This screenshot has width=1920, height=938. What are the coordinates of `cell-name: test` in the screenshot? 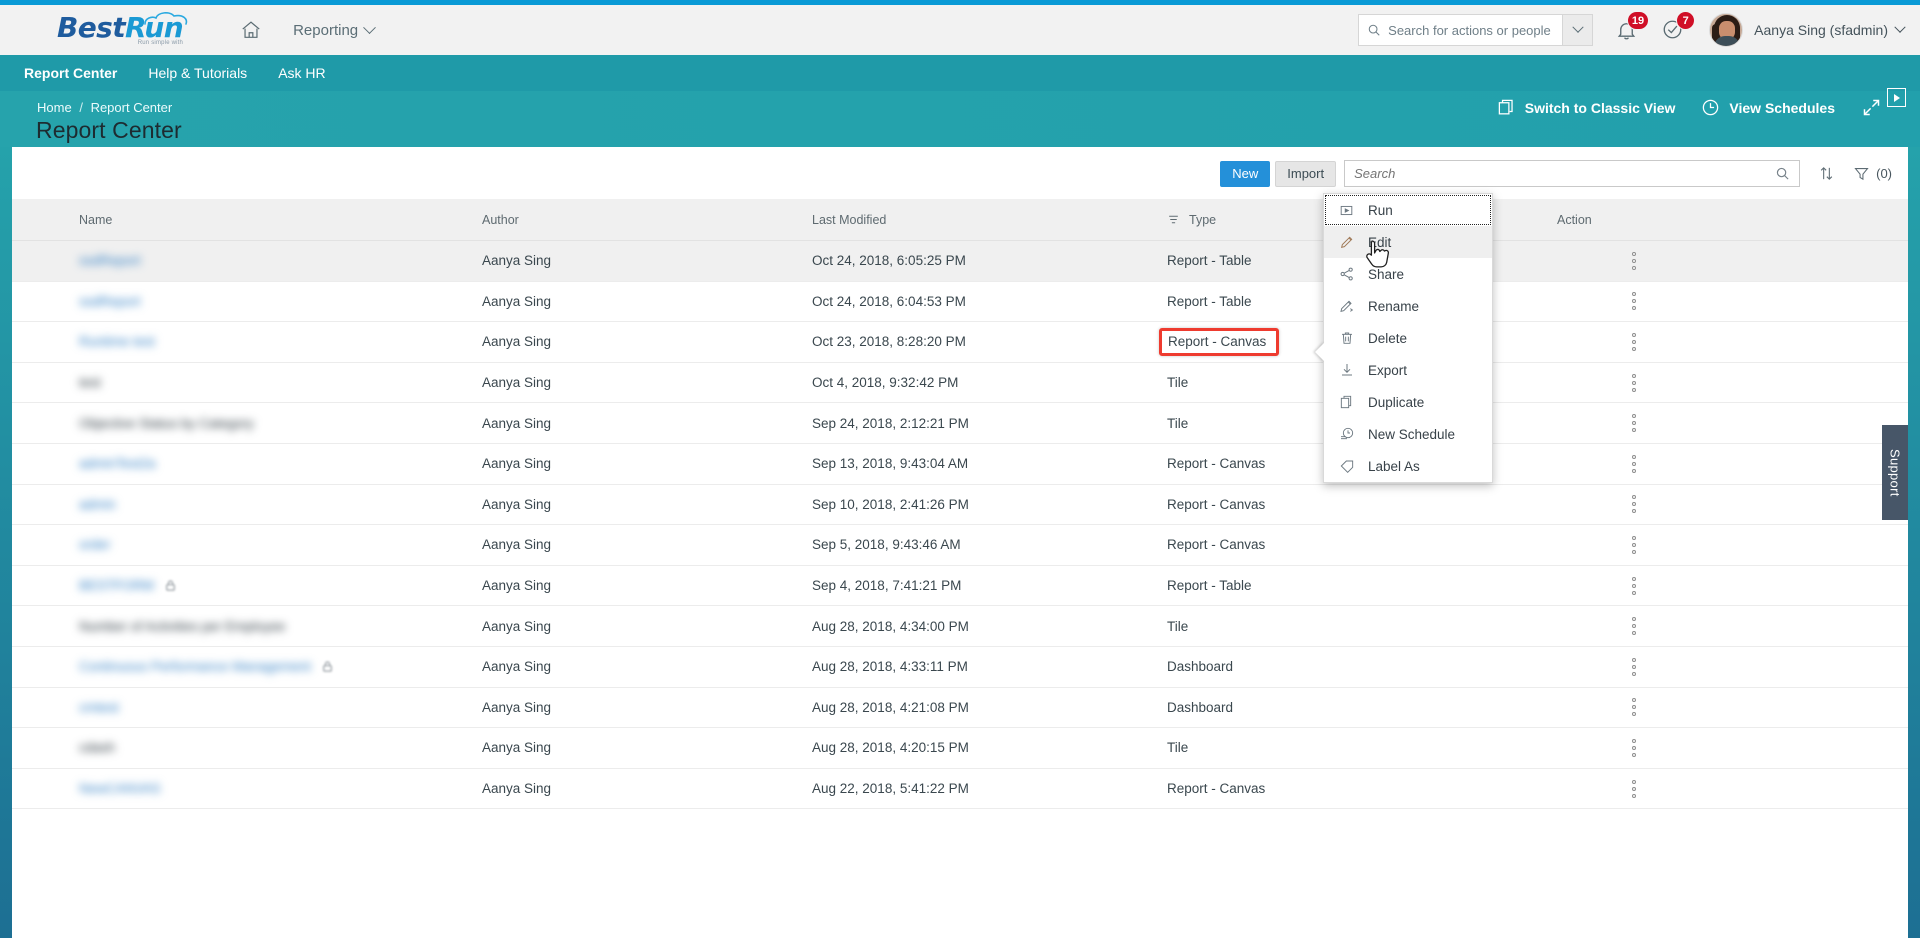 It's located at (247, 382).